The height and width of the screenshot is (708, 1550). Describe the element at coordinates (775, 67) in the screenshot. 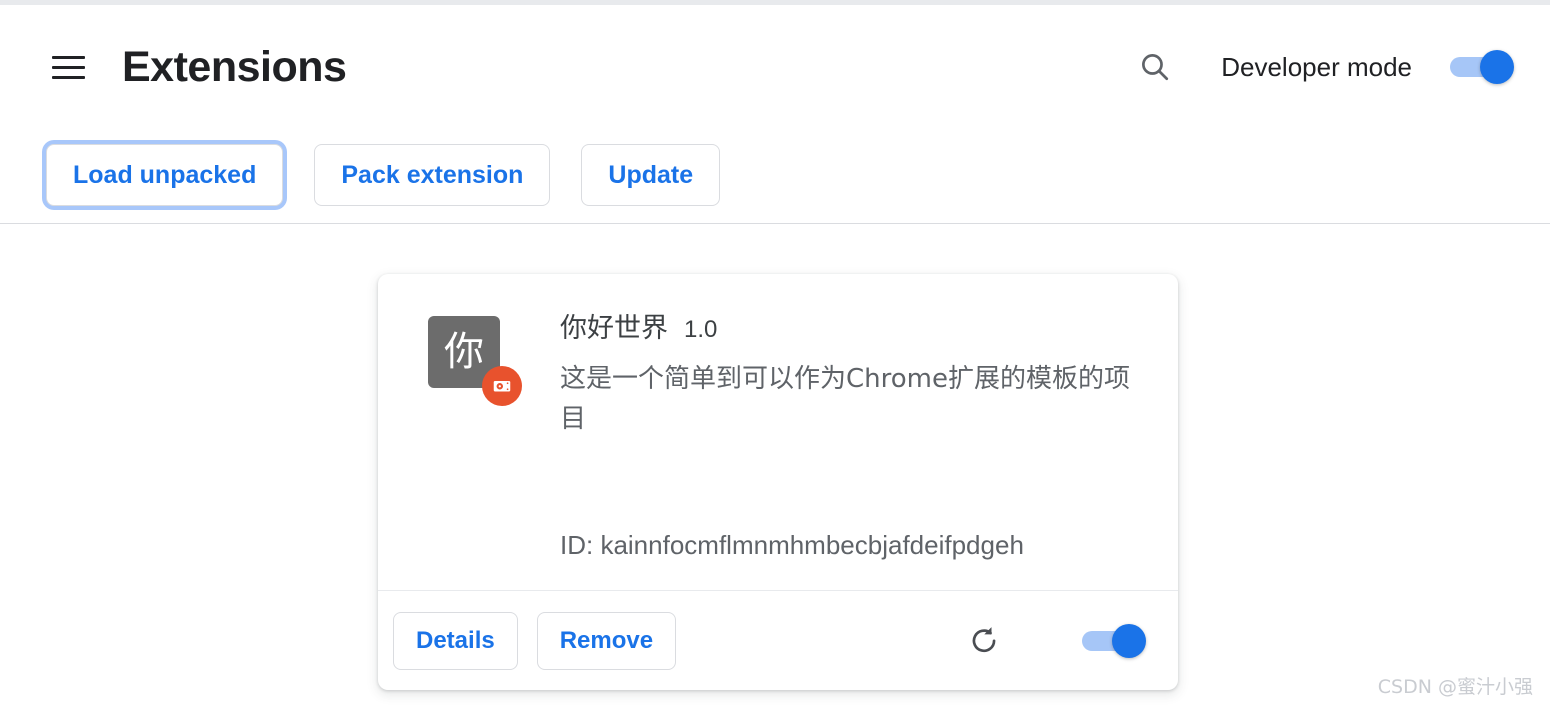

I see `toolbar-main-row: Extensions Developer mode` at that location.